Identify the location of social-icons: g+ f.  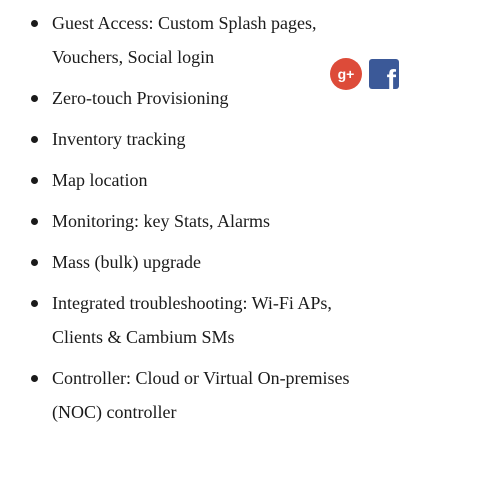
(364, 74).